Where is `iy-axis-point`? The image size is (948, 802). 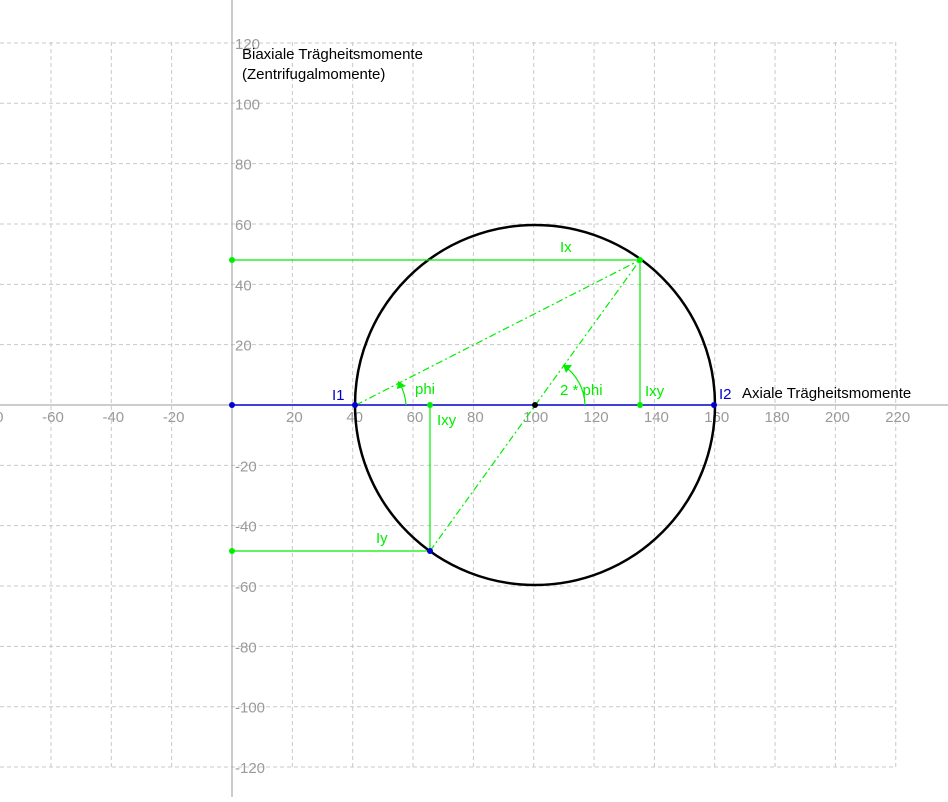
iy-axis-point is located at coordinates (232, 551).